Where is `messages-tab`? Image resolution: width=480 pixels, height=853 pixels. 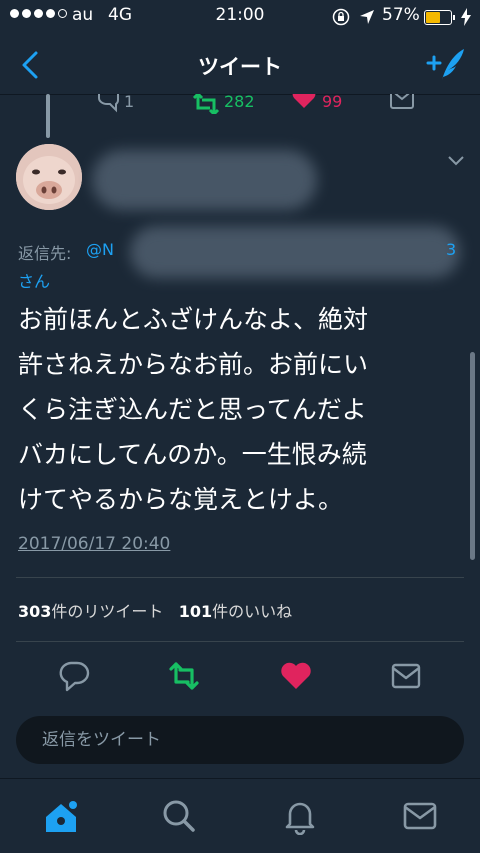
messages-tab is located at coordinates (420, 816).